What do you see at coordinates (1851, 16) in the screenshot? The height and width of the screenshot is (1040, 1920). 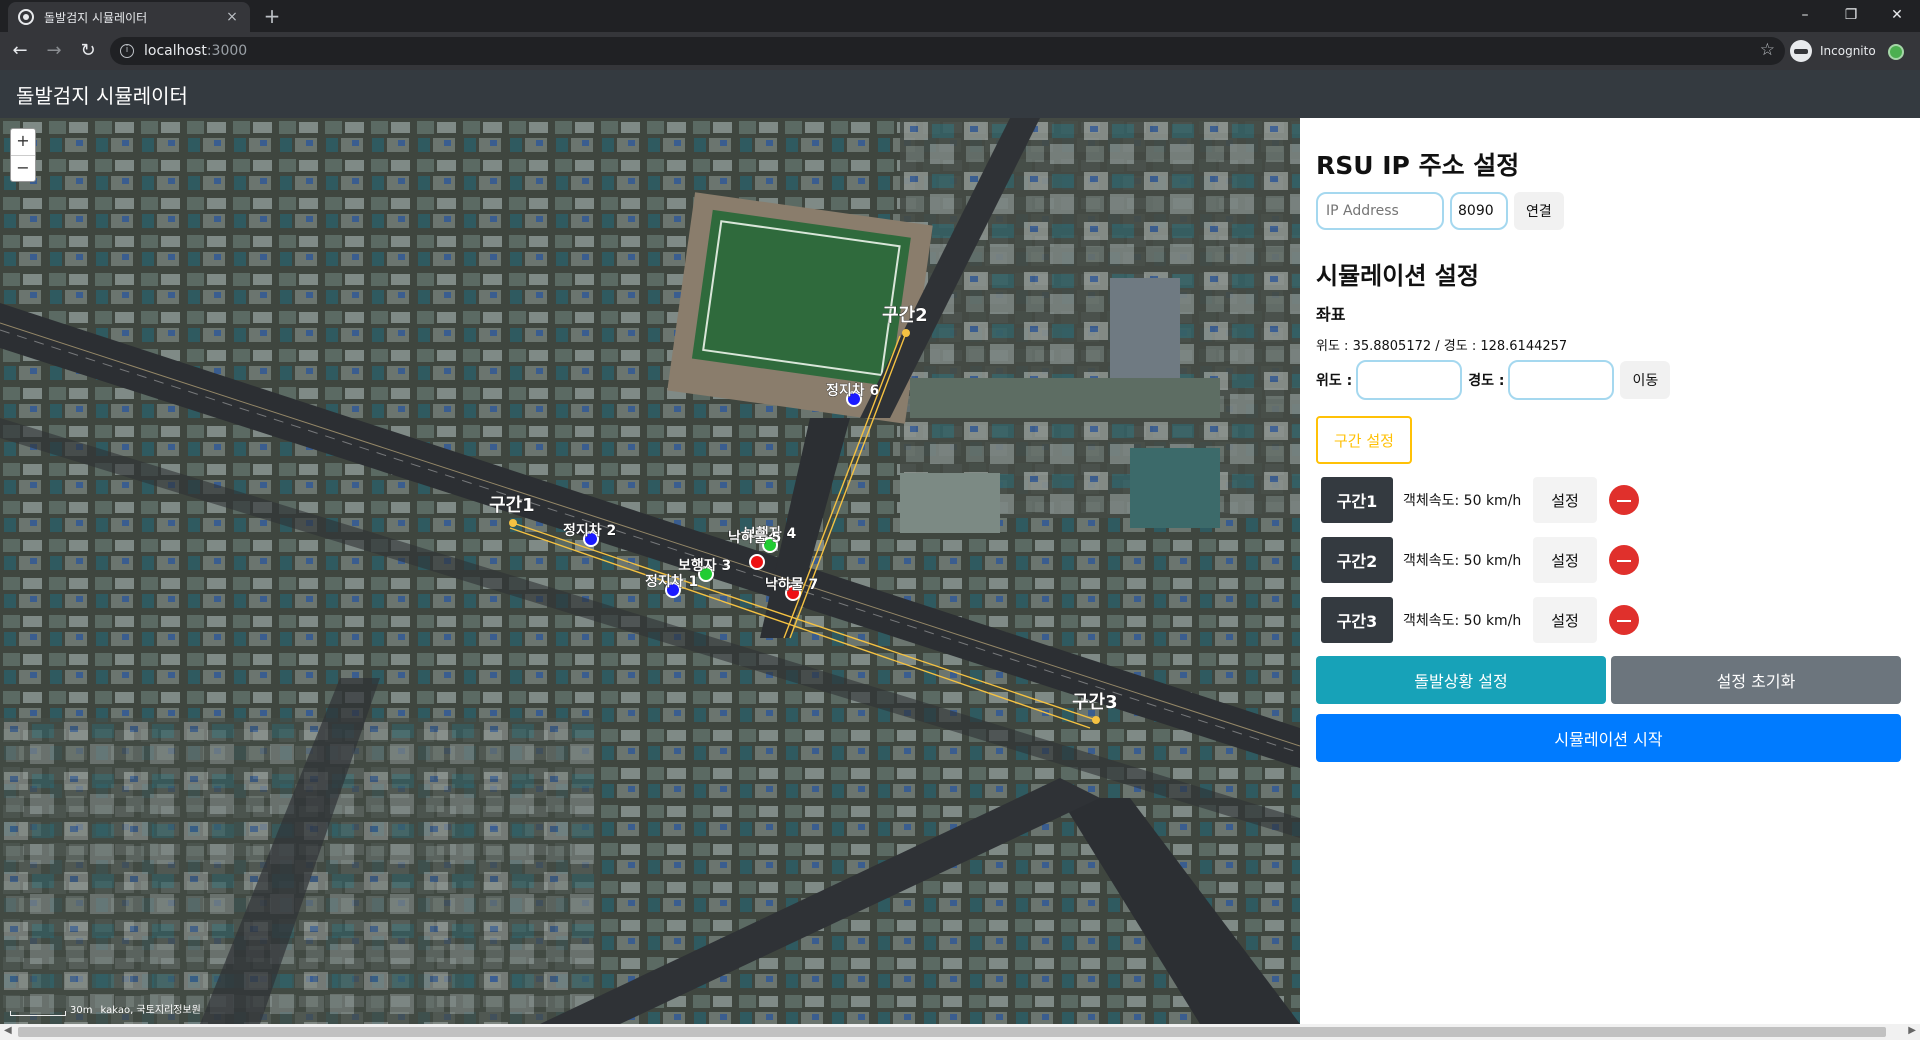 I see `restore-icon: ❐` at bounding box center [1851, 16].